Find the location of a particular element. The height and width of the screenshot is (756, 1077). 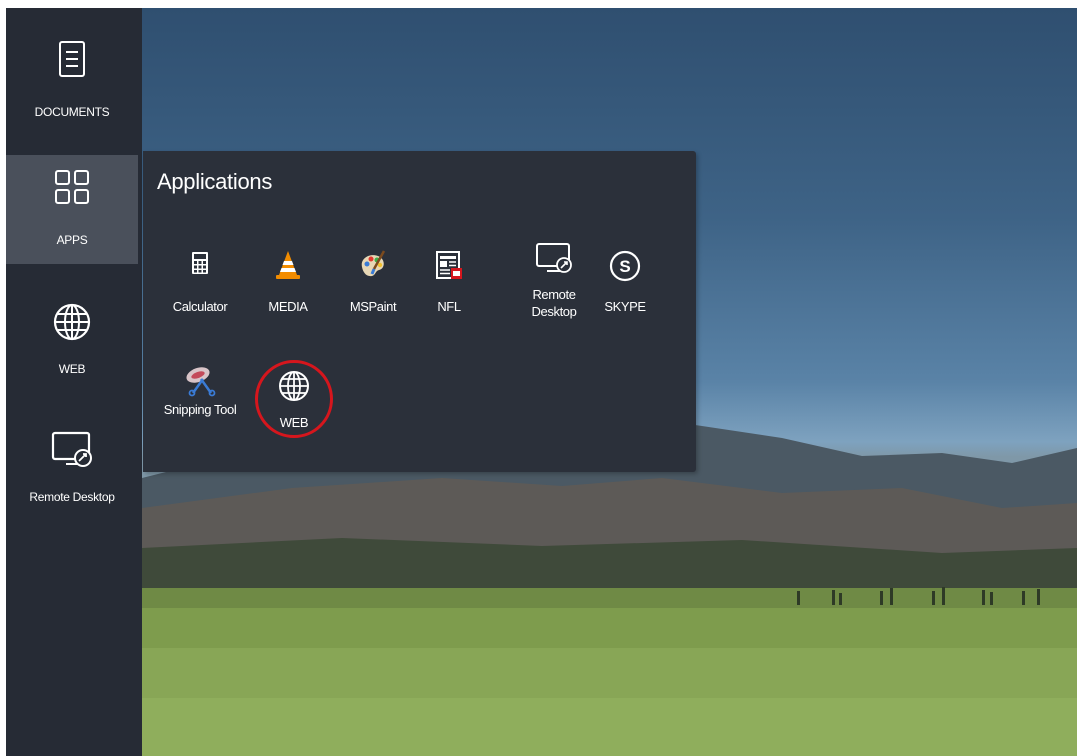

app-snipping-tool: Snipping Tool is located at coordinates (200, 408).